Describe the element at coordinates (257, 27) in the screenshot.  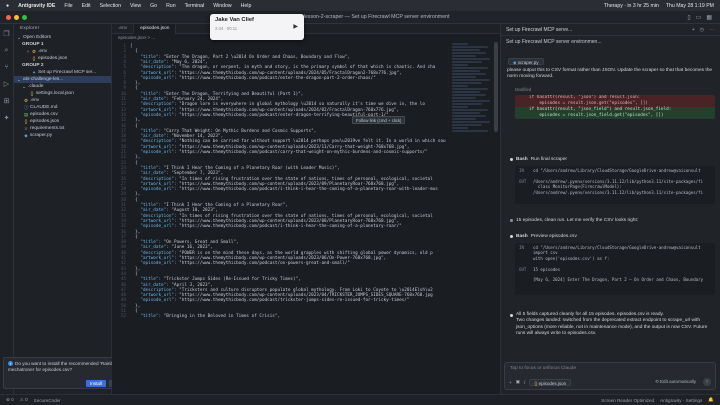
I see `media-player-card: Jake Van Clief 2:44 · 00:11 ▶` at that location.